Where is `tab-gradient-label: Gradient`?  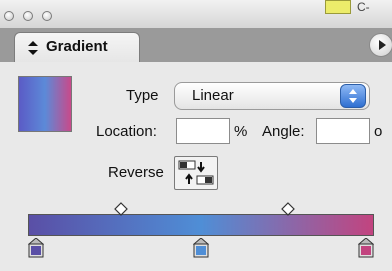
tab-gradient-label: Gradient is located at coordinates (77, 46).